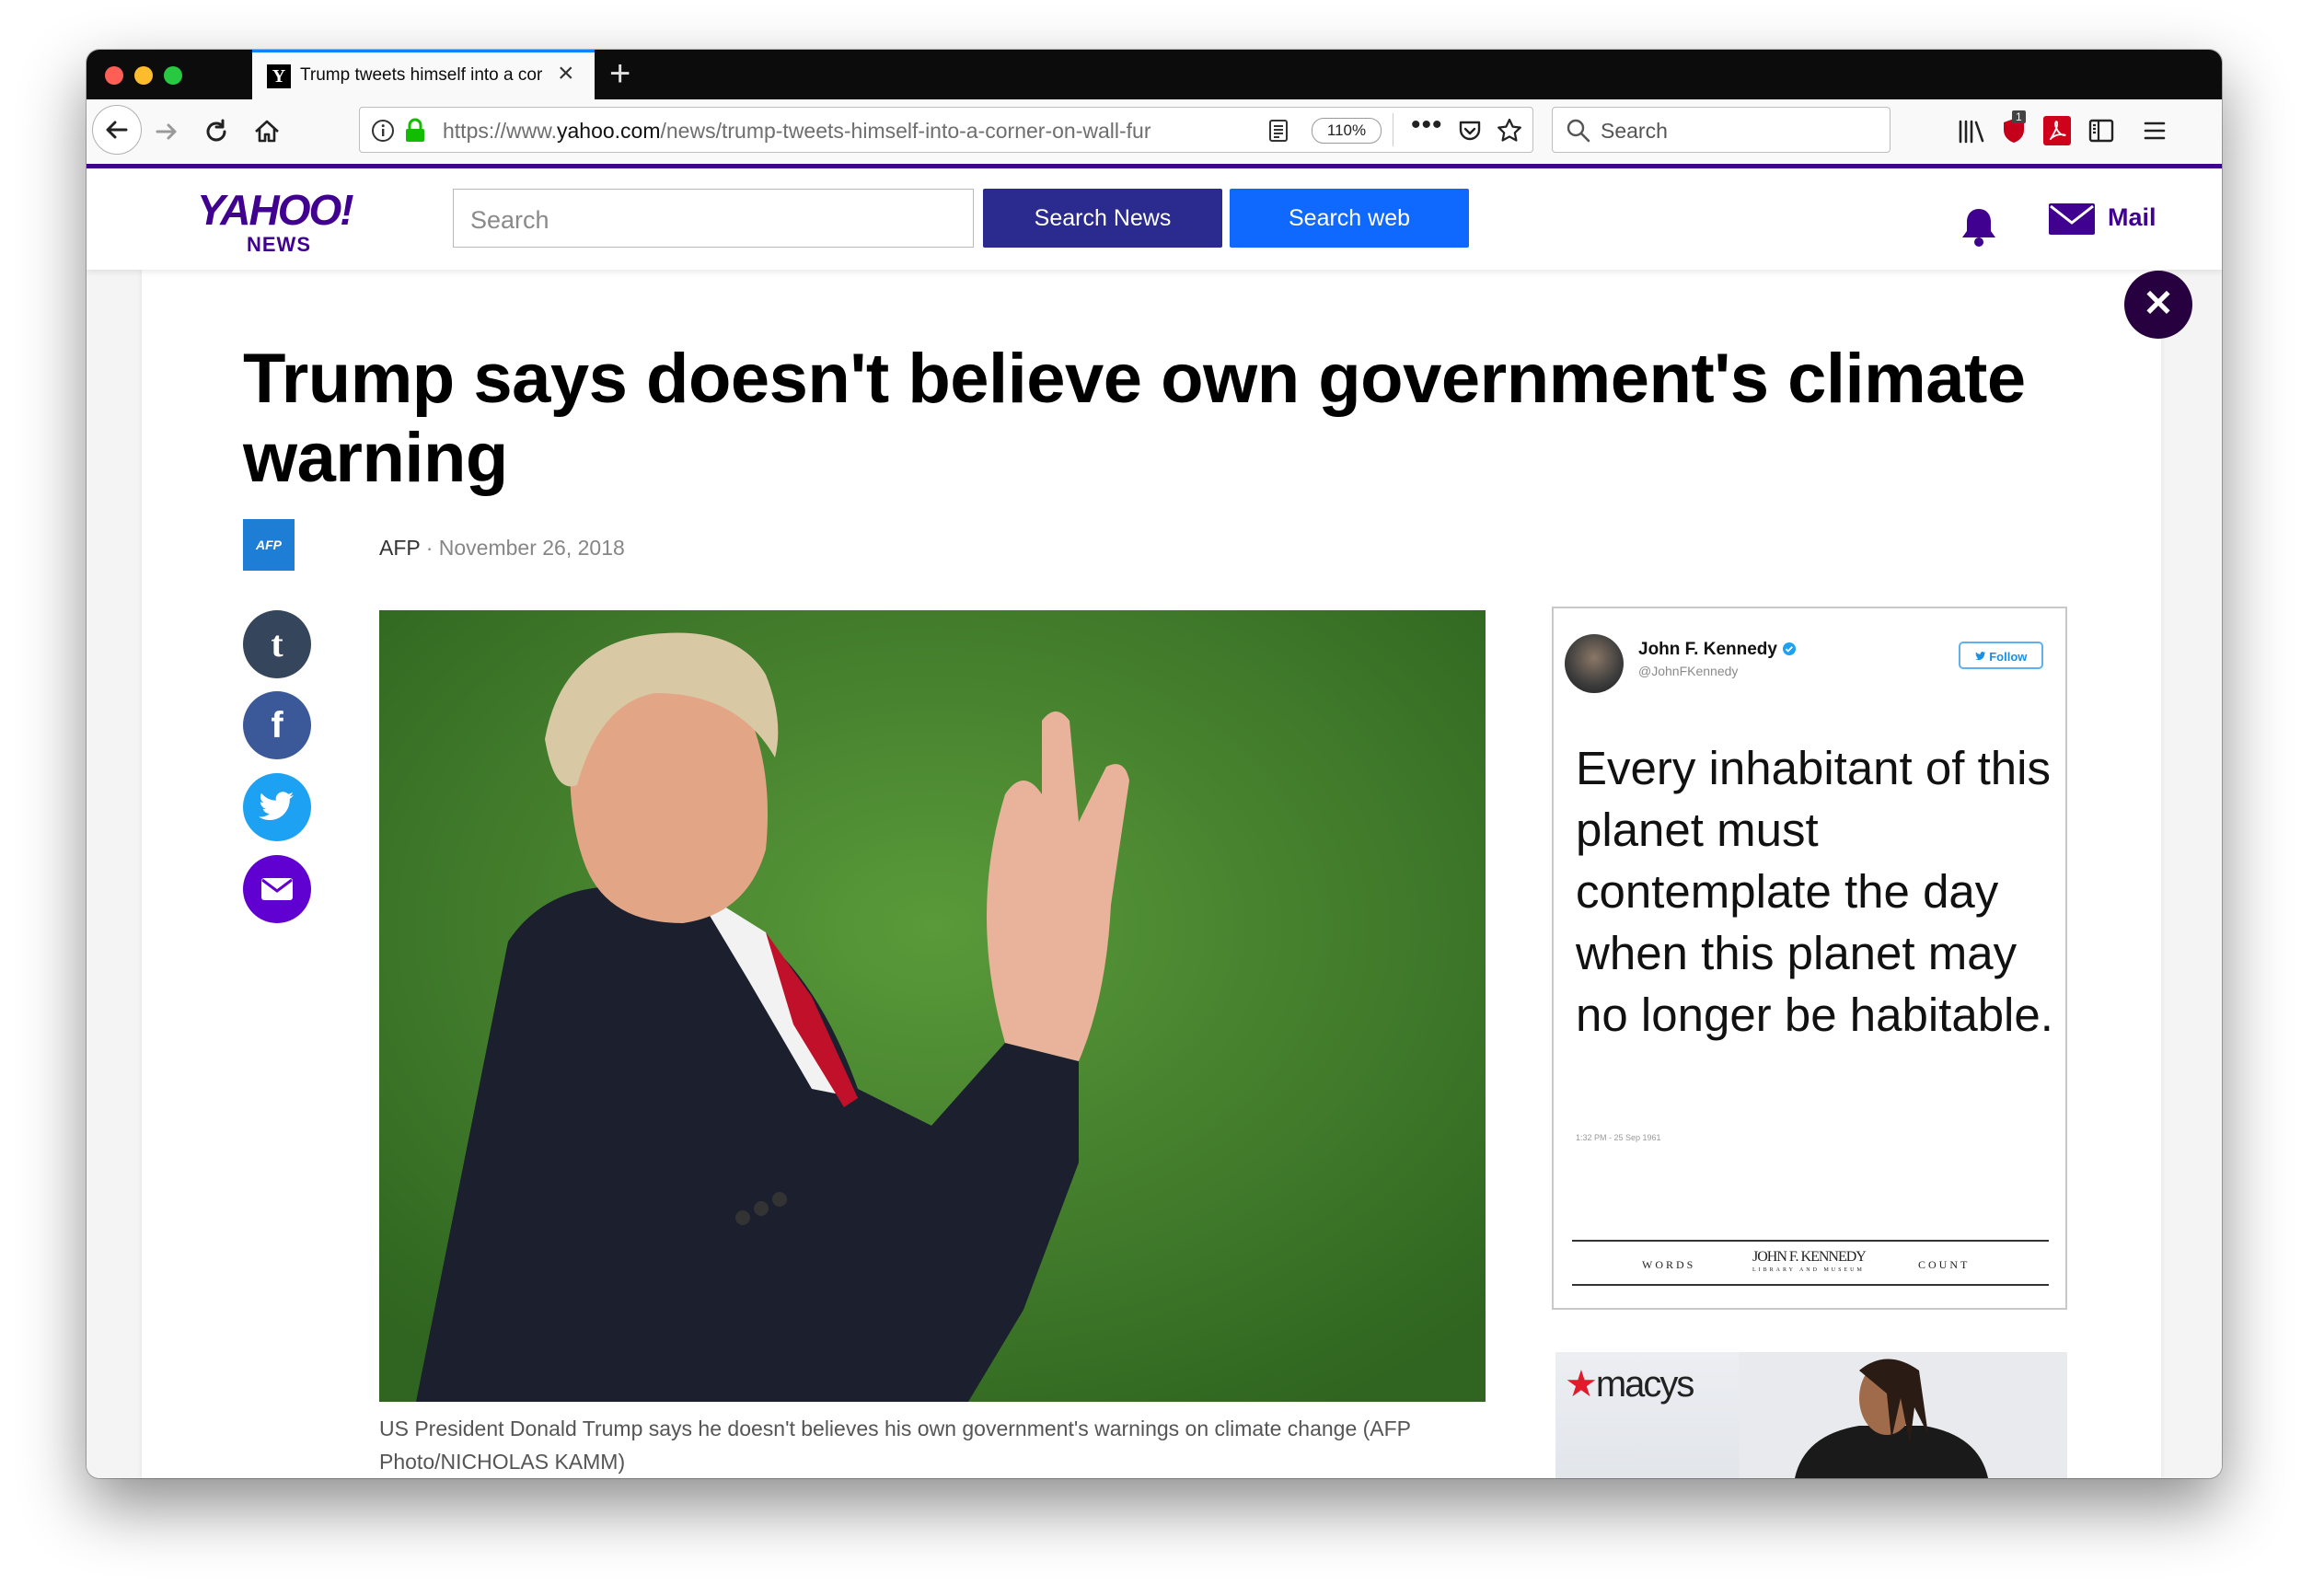  What do you see at coordinates (1790, 649) in the screenshot?
I see `verified-badge-icon` at bounding box center [1790, 649].